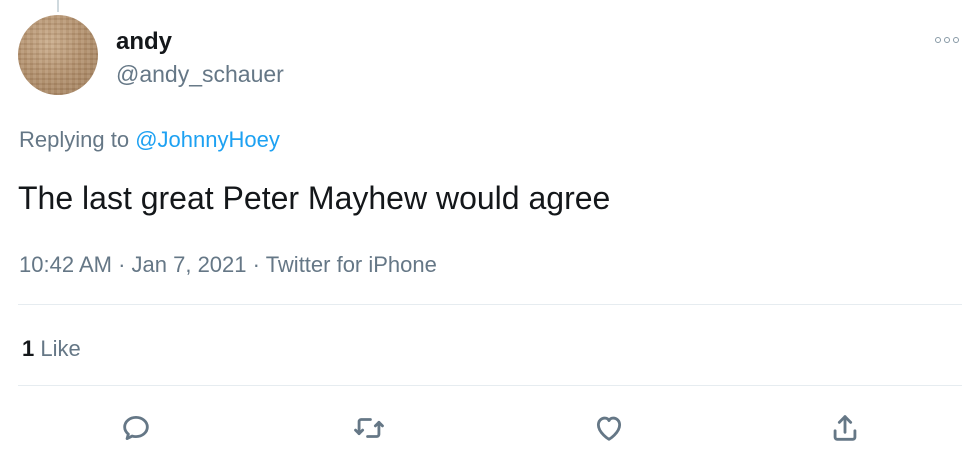  Describe the element at coordinates (65, 264) in the screenshot. I see `tweet-time: 10:42 AM` at that location.